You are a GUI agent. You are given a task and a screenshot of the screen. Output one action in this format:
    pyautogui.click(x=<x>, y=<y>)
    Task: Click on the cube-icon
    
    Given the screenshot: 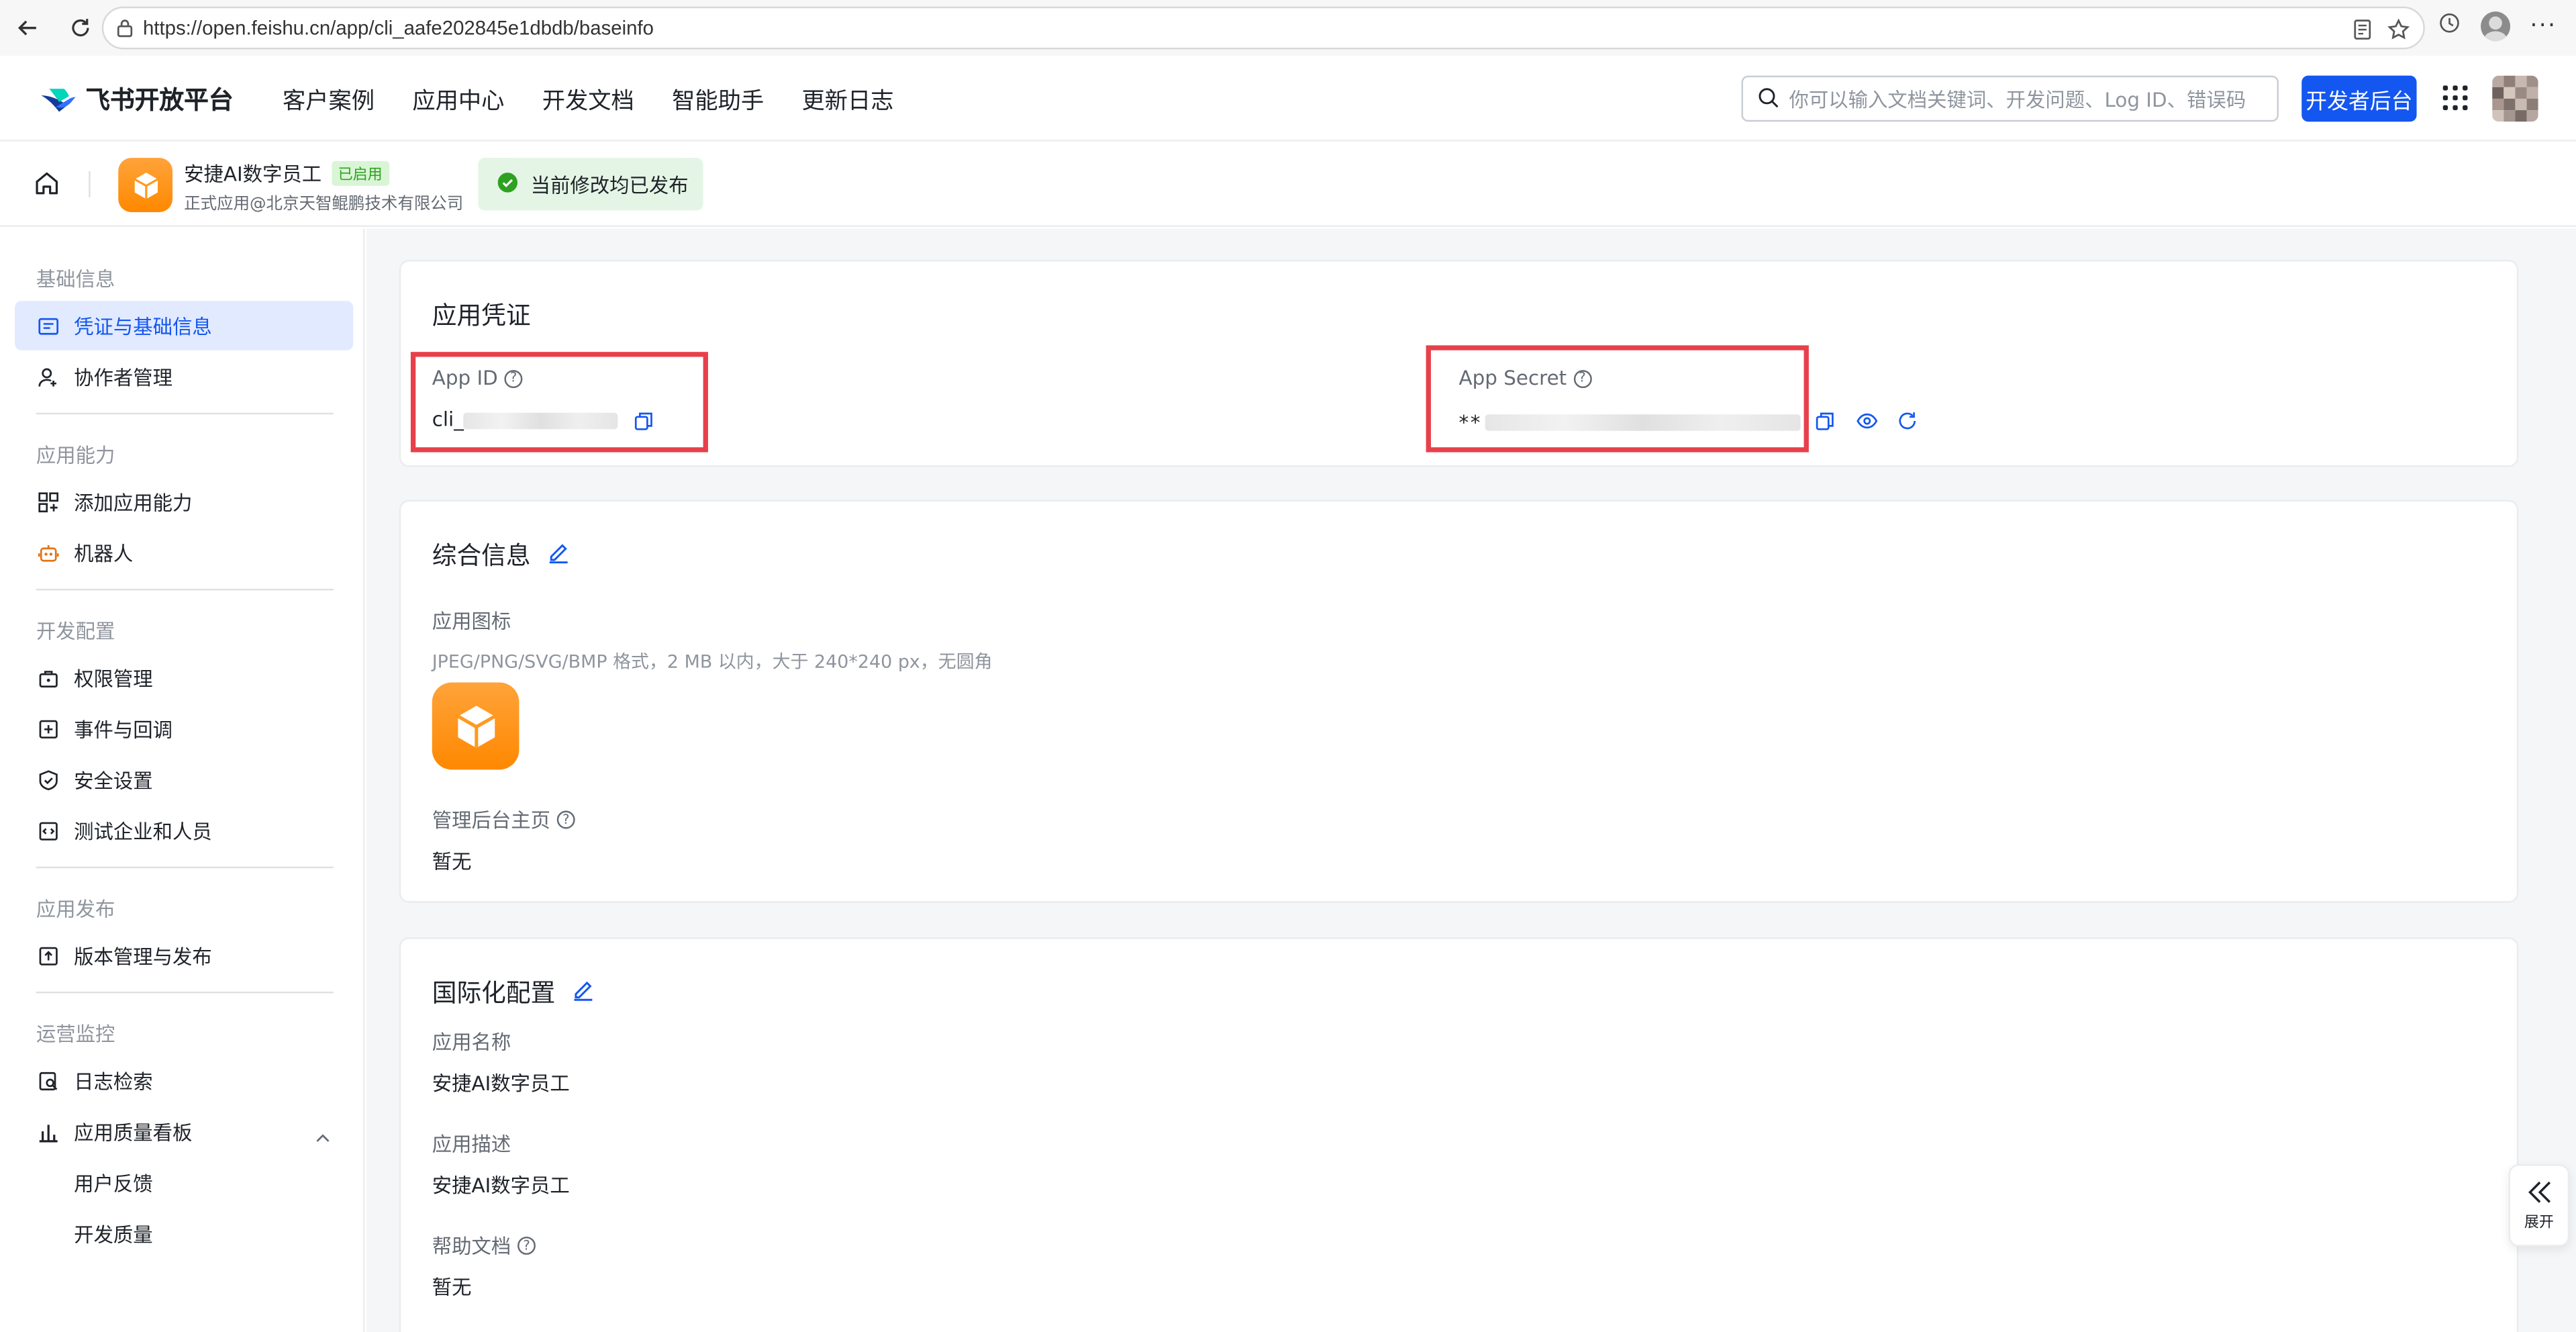 What is the action you would take?
    pyautogui.click(x=475, y=726)
    